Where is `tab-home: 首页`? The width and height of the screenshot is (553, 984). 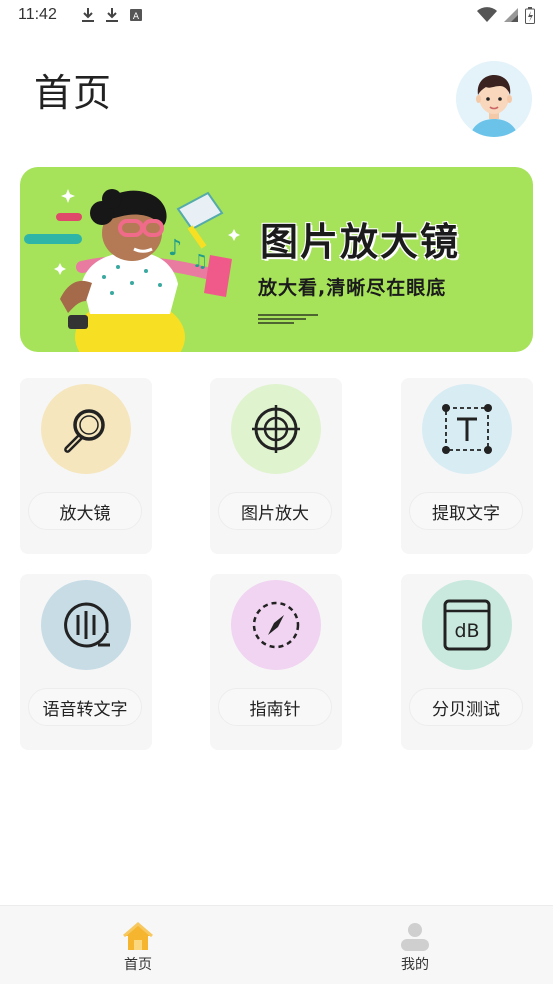
tab-home: 首页 is located at coordinates (138, 945).